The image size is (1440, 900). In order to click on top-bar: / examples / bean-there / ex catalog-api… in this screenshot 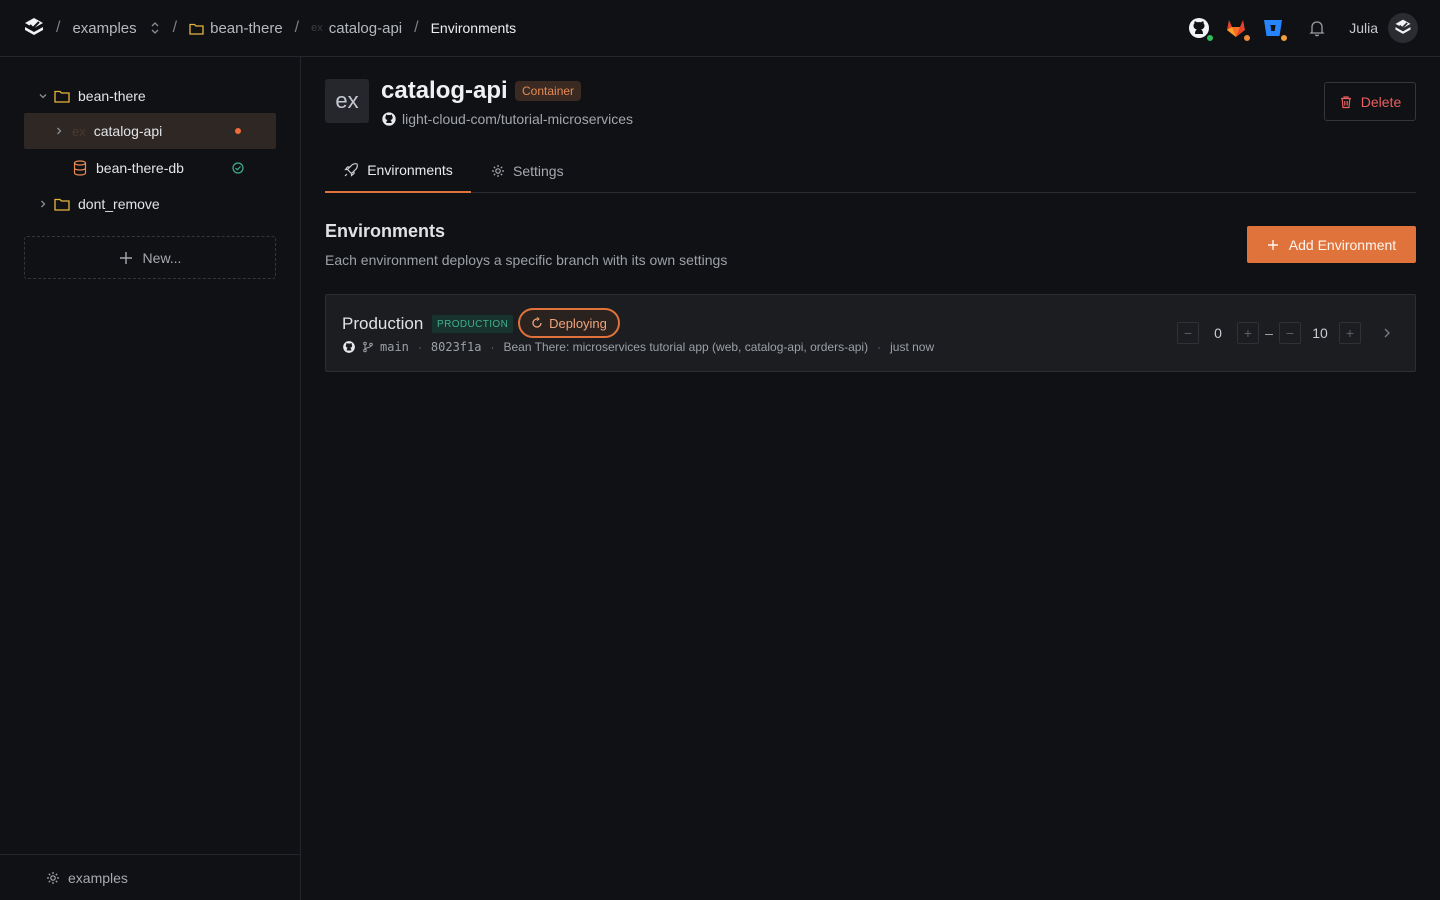, I will do `click(720, 28)`.